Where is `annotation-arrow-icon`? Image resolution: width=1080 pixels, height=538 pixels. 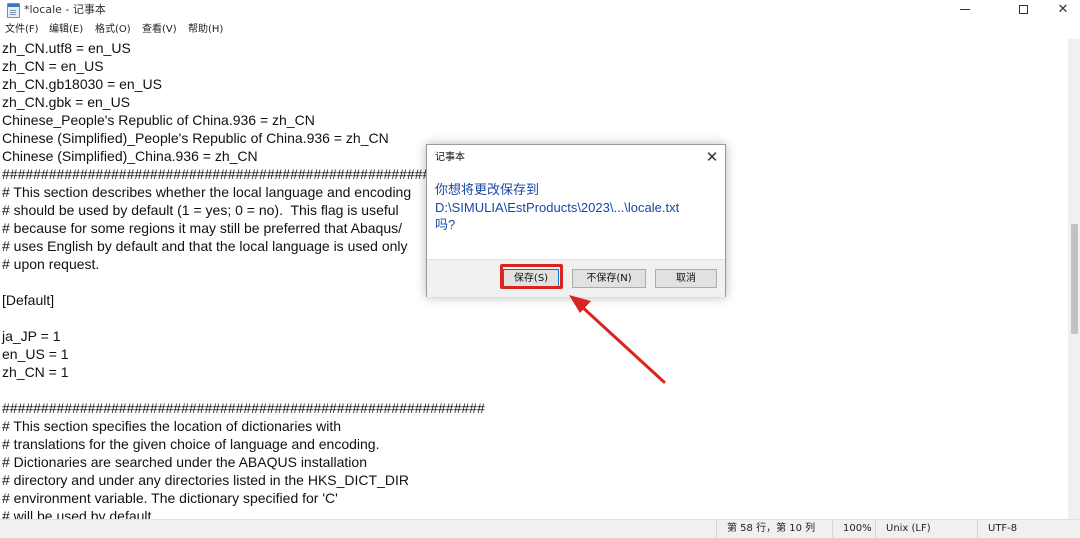
annotation-arrow-icon is located at coordinates (617, 339).